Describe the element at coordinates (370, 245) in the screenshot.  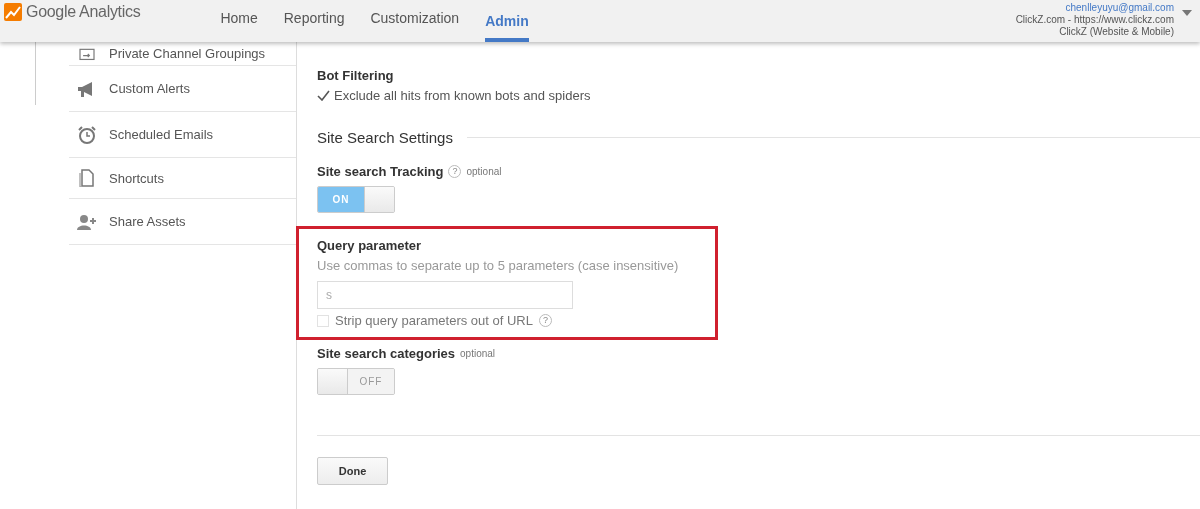
I see `field-label: Query parameter` at that location.